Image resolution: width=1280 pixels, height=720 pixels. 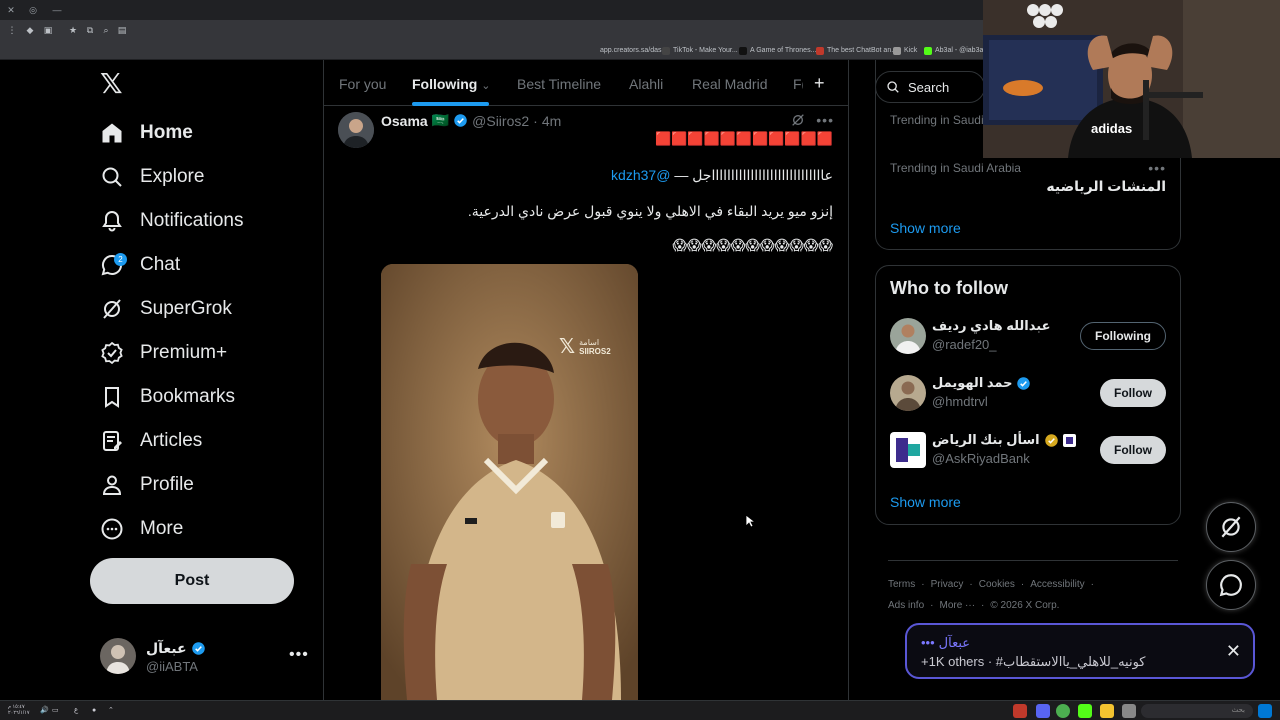 I want to click on trend-meta: Trending in Saudi, so click(x=937, y=120).